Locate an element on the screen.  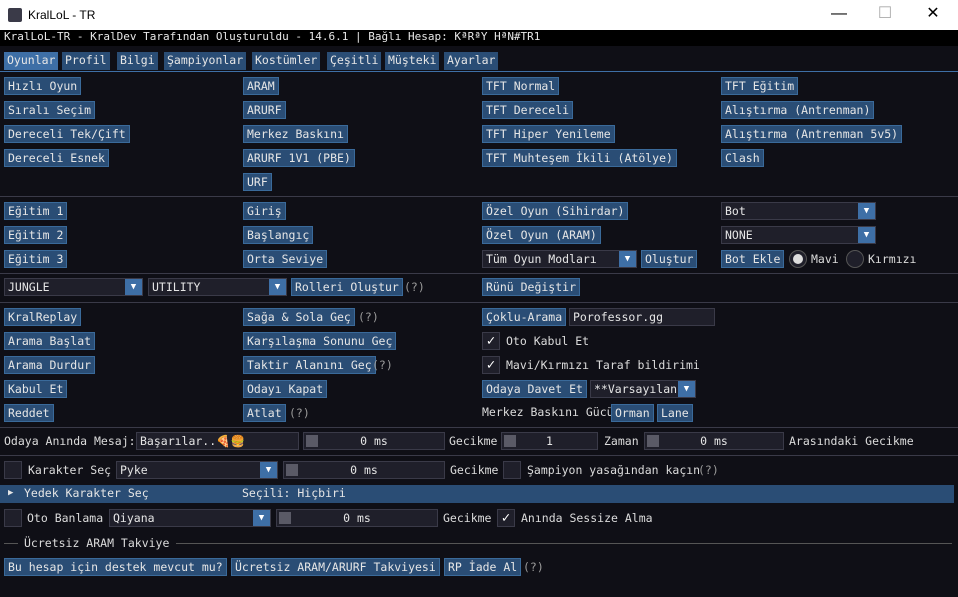
accept-button: Kabul Et is located at coordinates (36, 389).